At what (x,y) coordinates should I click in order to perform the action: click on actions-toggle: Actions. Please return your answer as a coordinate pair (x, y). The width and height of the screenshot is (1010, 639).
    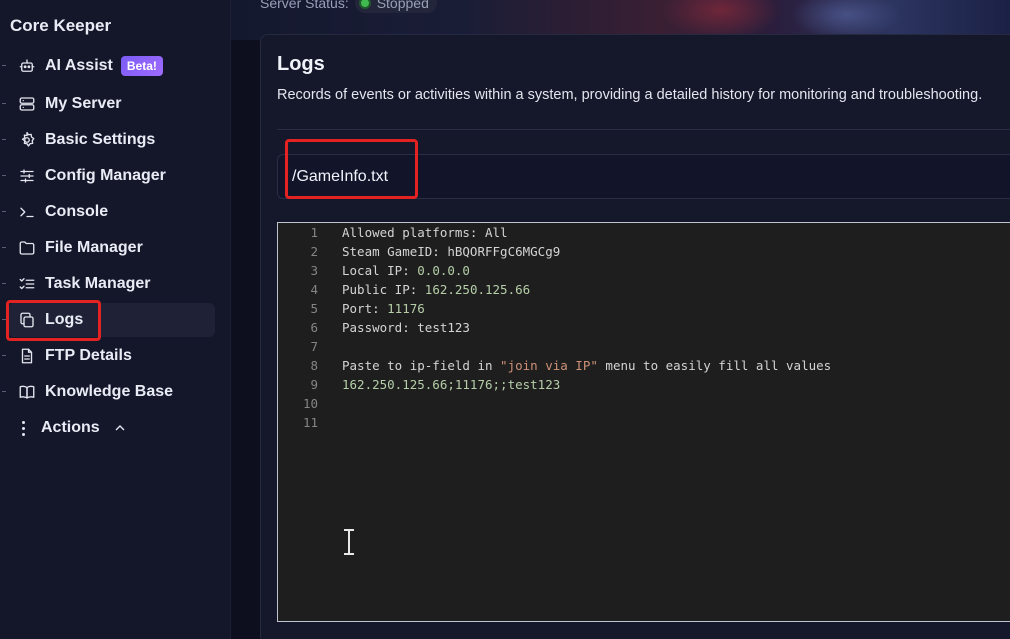
    Looking at the image, I should click on (72, 428).